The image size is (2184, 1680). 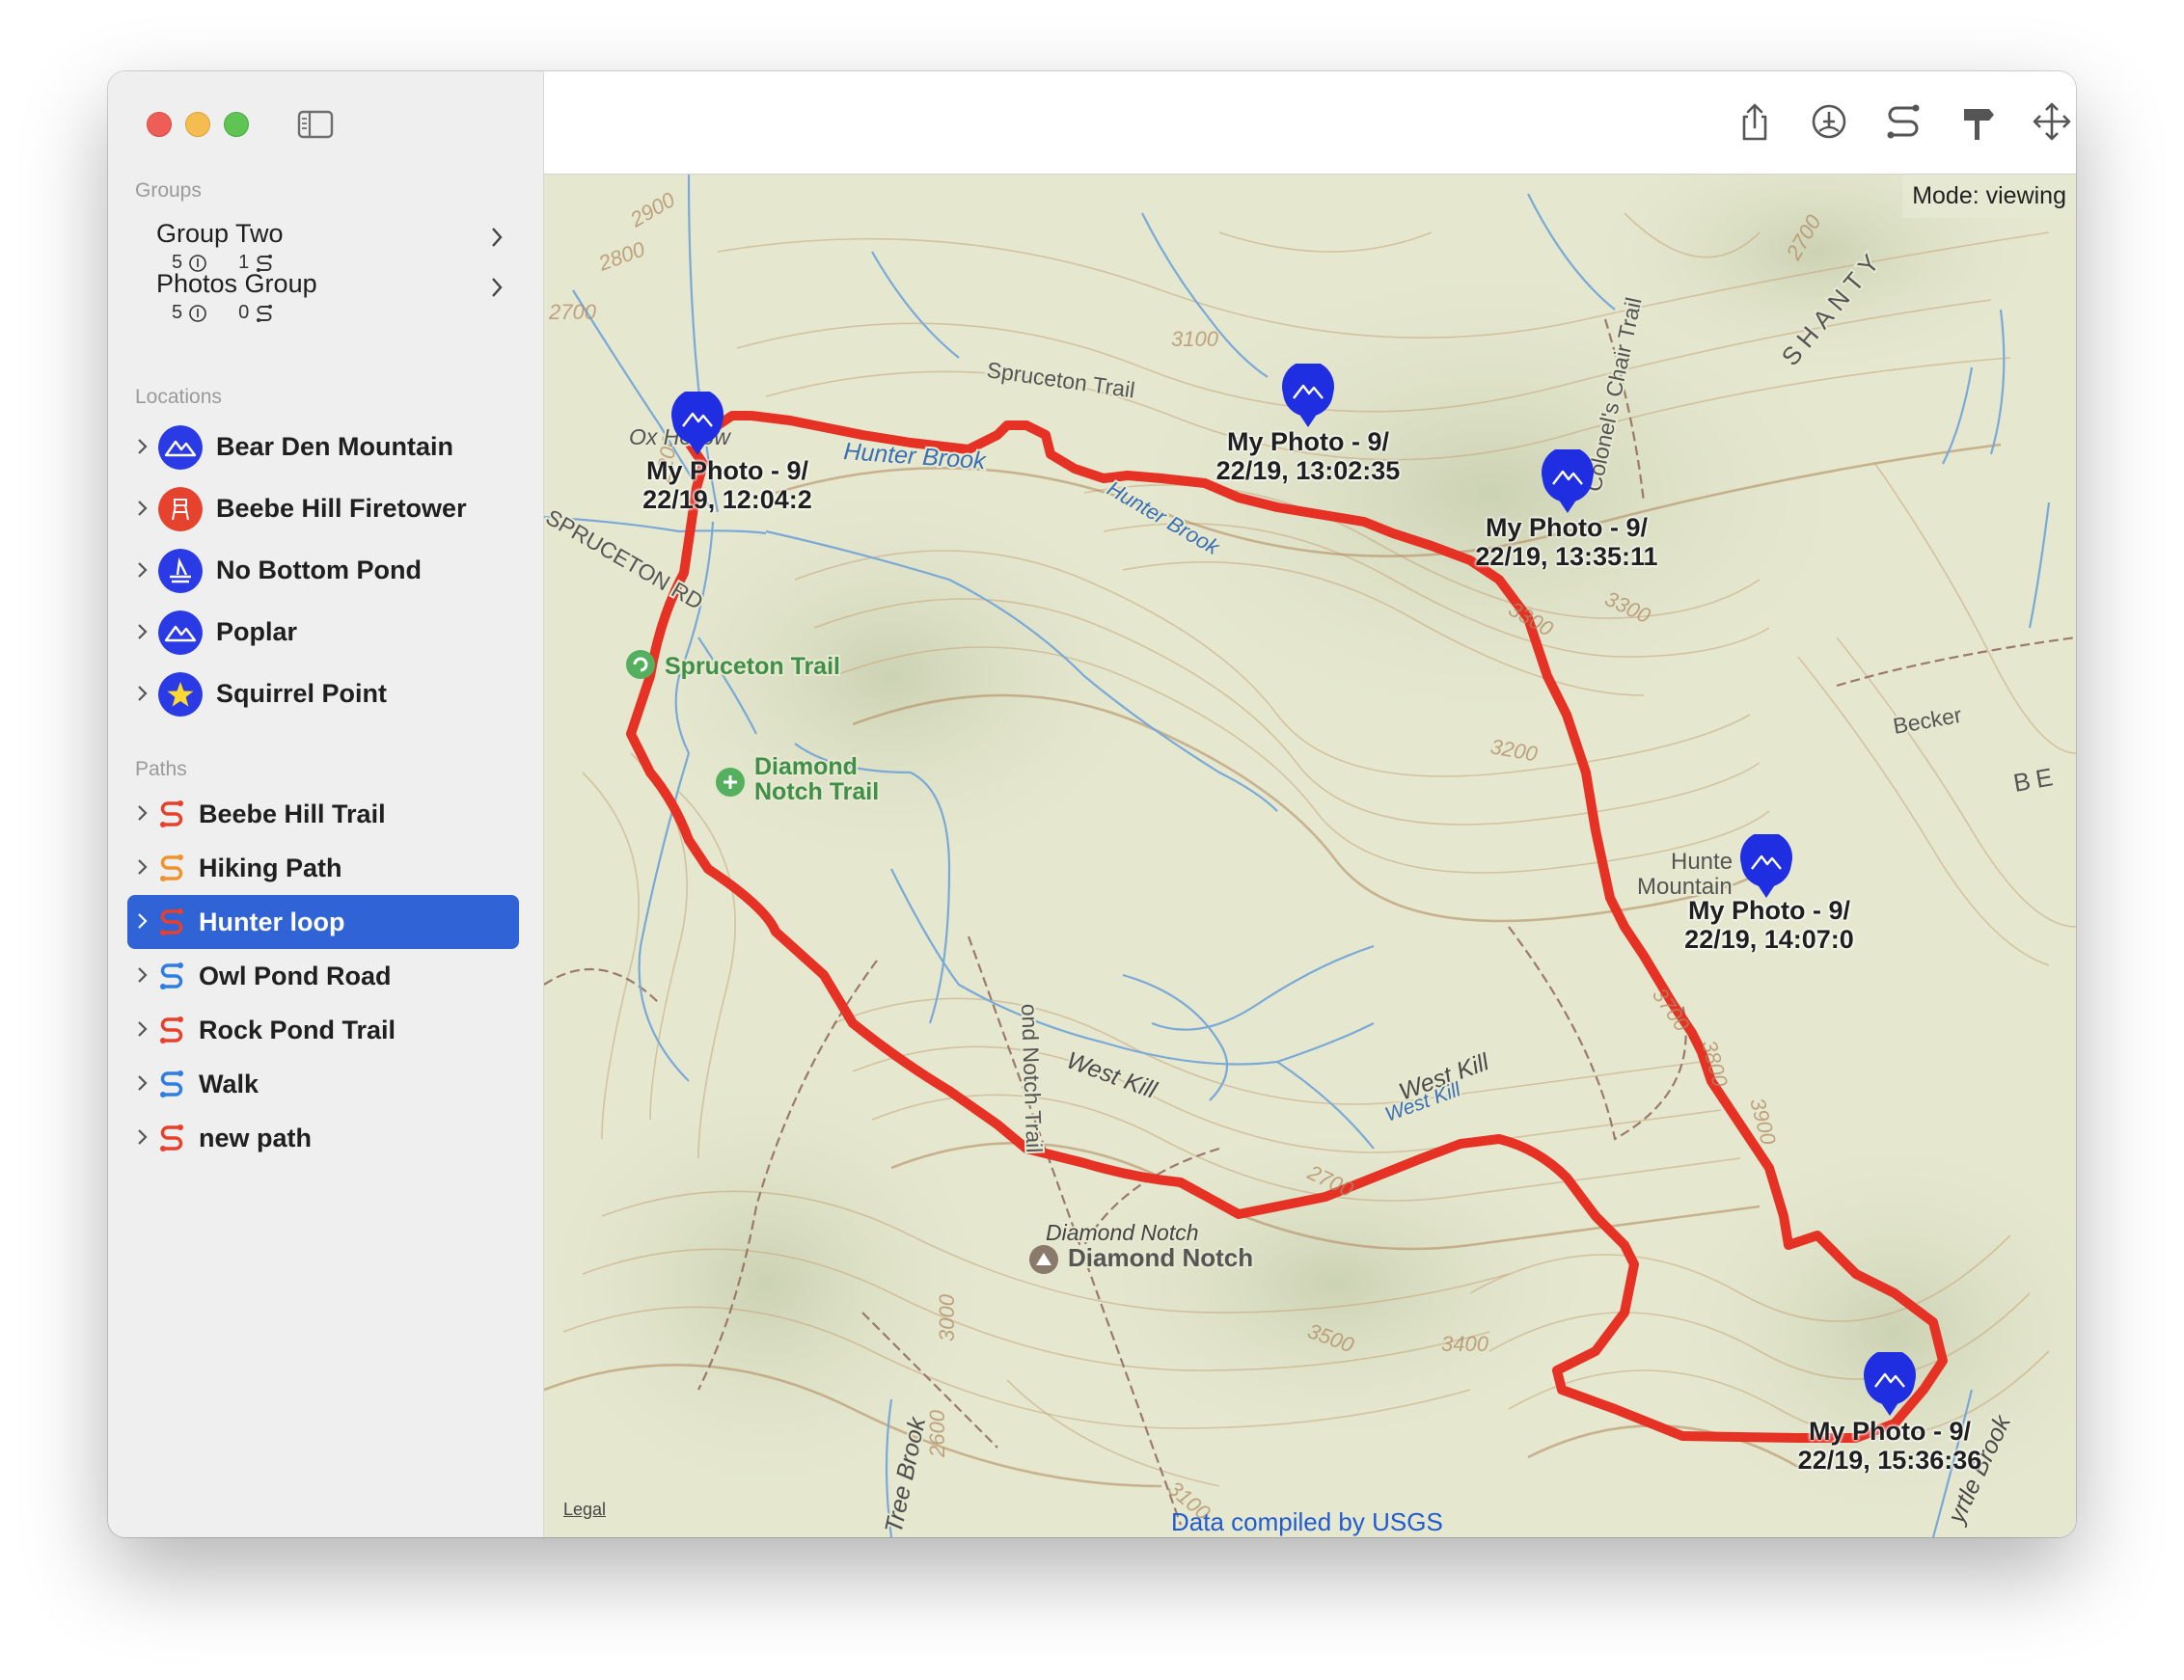 I want to click on path-item-hunter-loop: Hunter loop, so click(x=323, y=922).